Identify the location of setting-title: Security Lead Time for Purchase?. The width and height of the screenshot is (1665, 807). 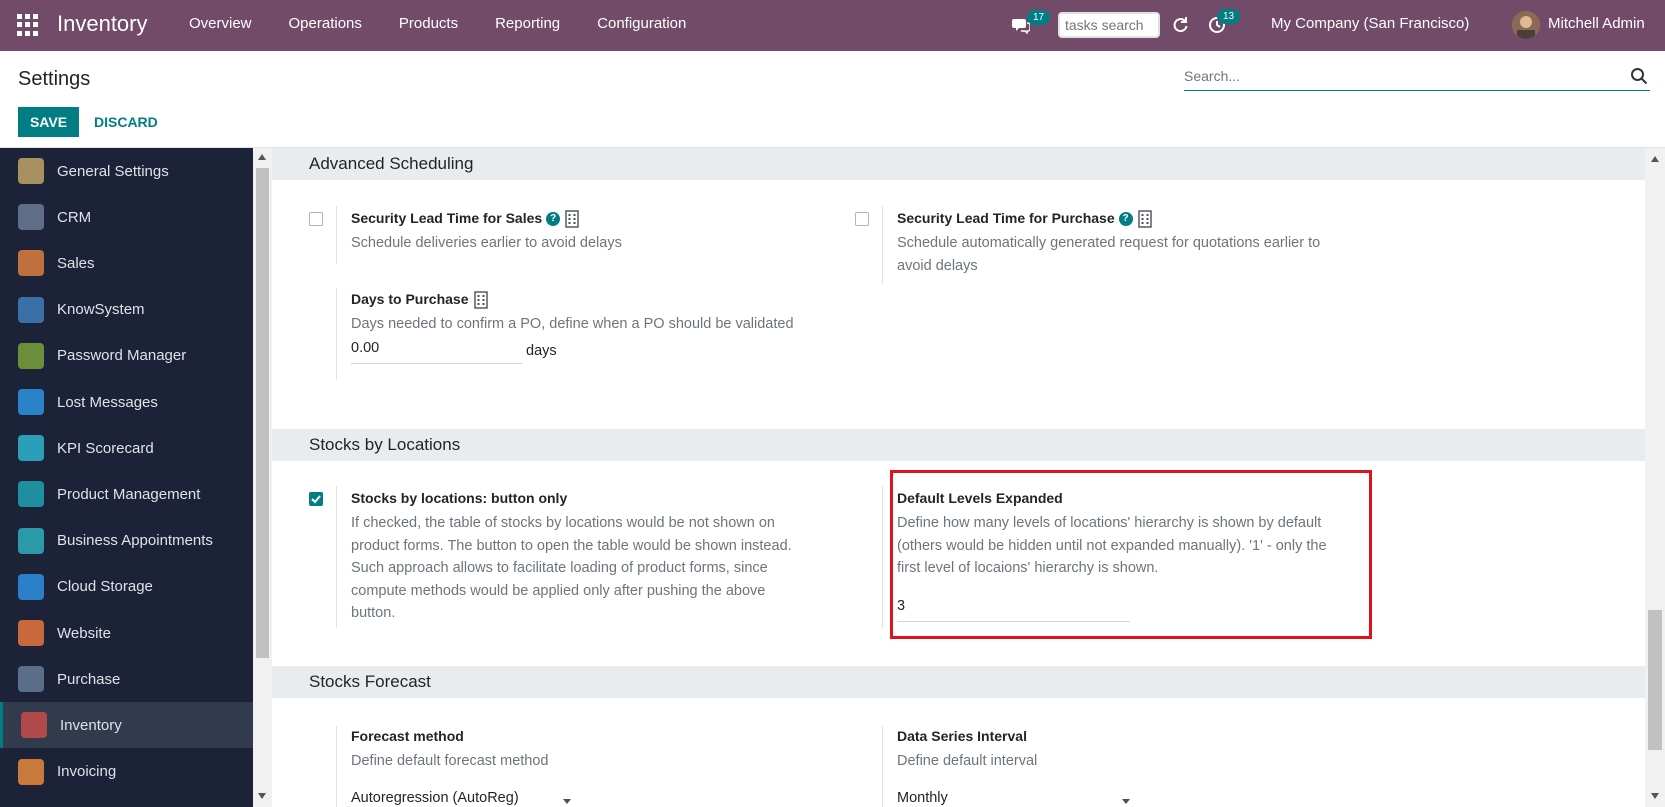
(1024, 219).